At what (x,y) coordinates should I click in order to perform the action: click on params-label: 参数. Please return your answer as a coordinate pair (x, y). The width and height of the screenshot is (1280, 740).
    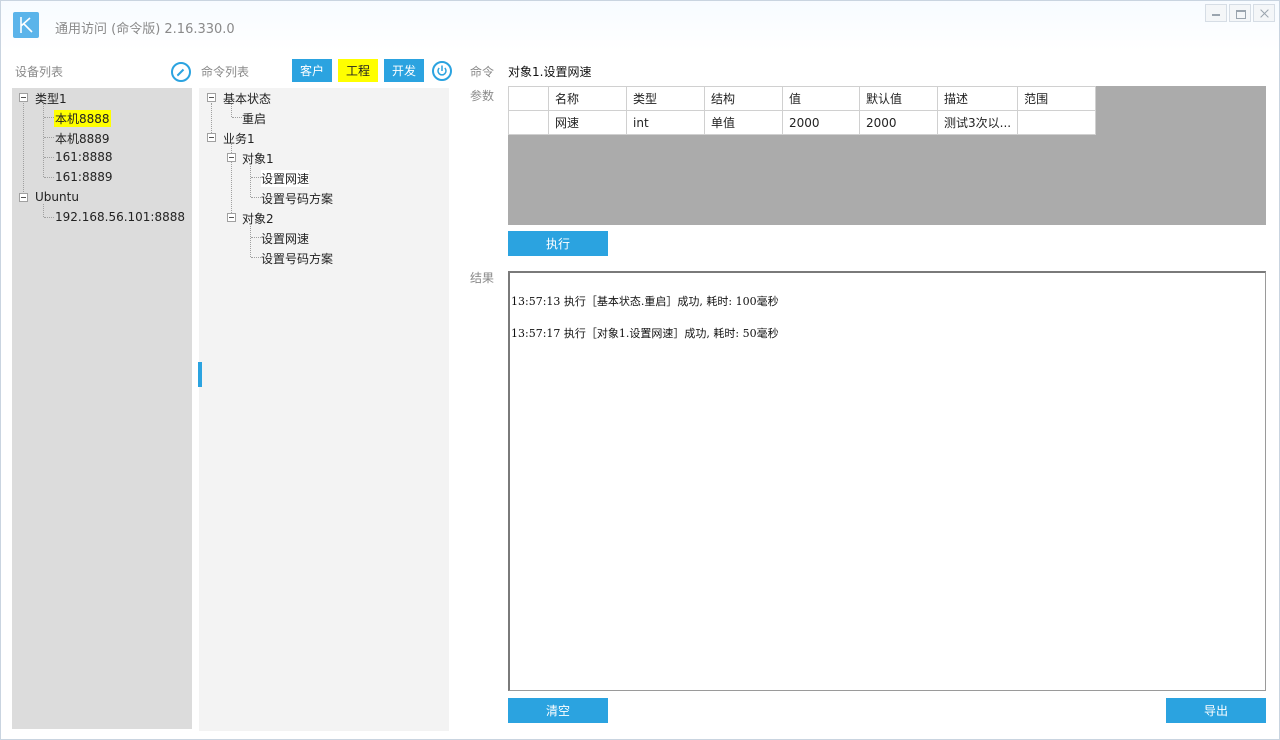
    Looking at the image, I should click on (482, 96).